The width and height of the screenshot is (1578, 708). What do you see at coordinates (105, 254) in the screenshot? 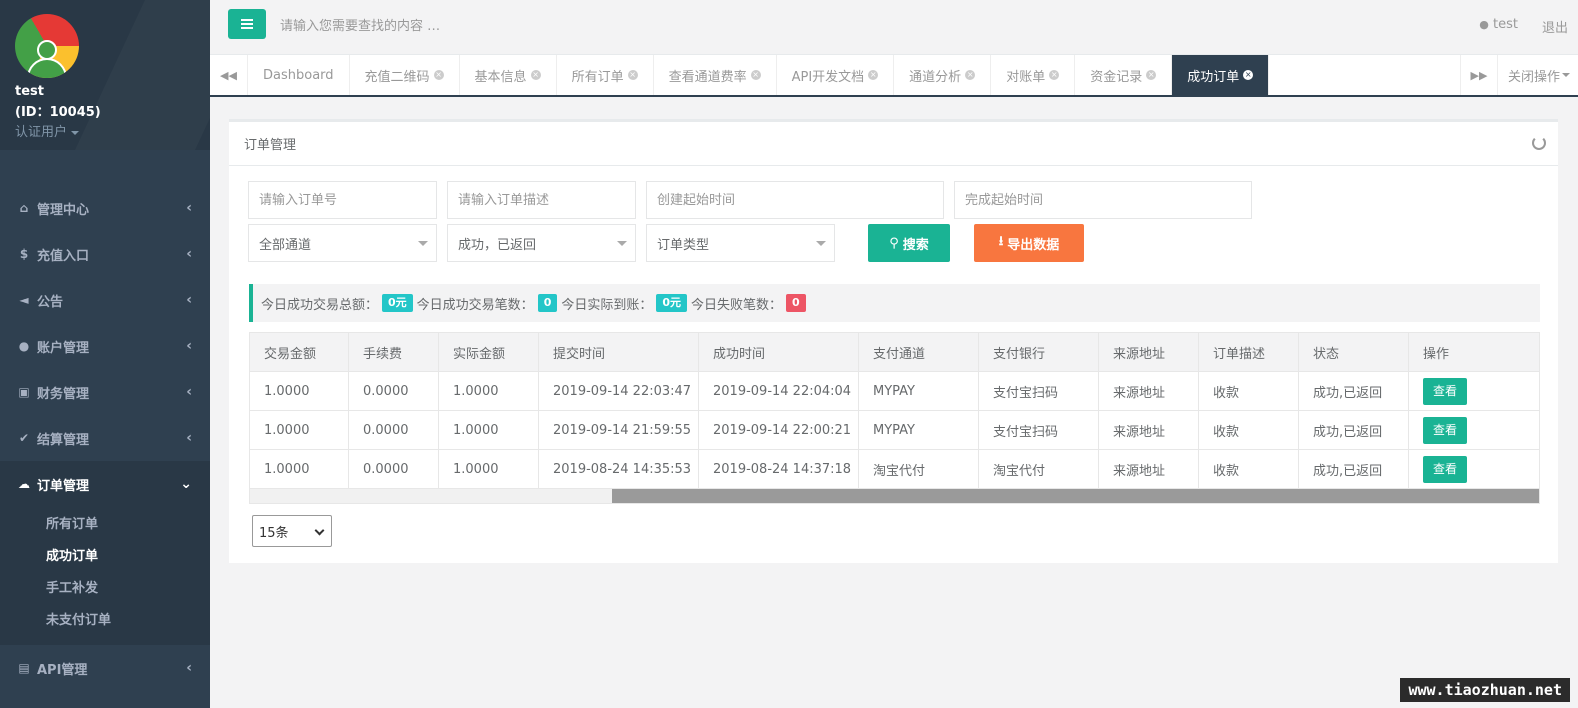
I see `sidebar-item-recharge: $ 充值入口 ‹` at bounding box center [105, 254].